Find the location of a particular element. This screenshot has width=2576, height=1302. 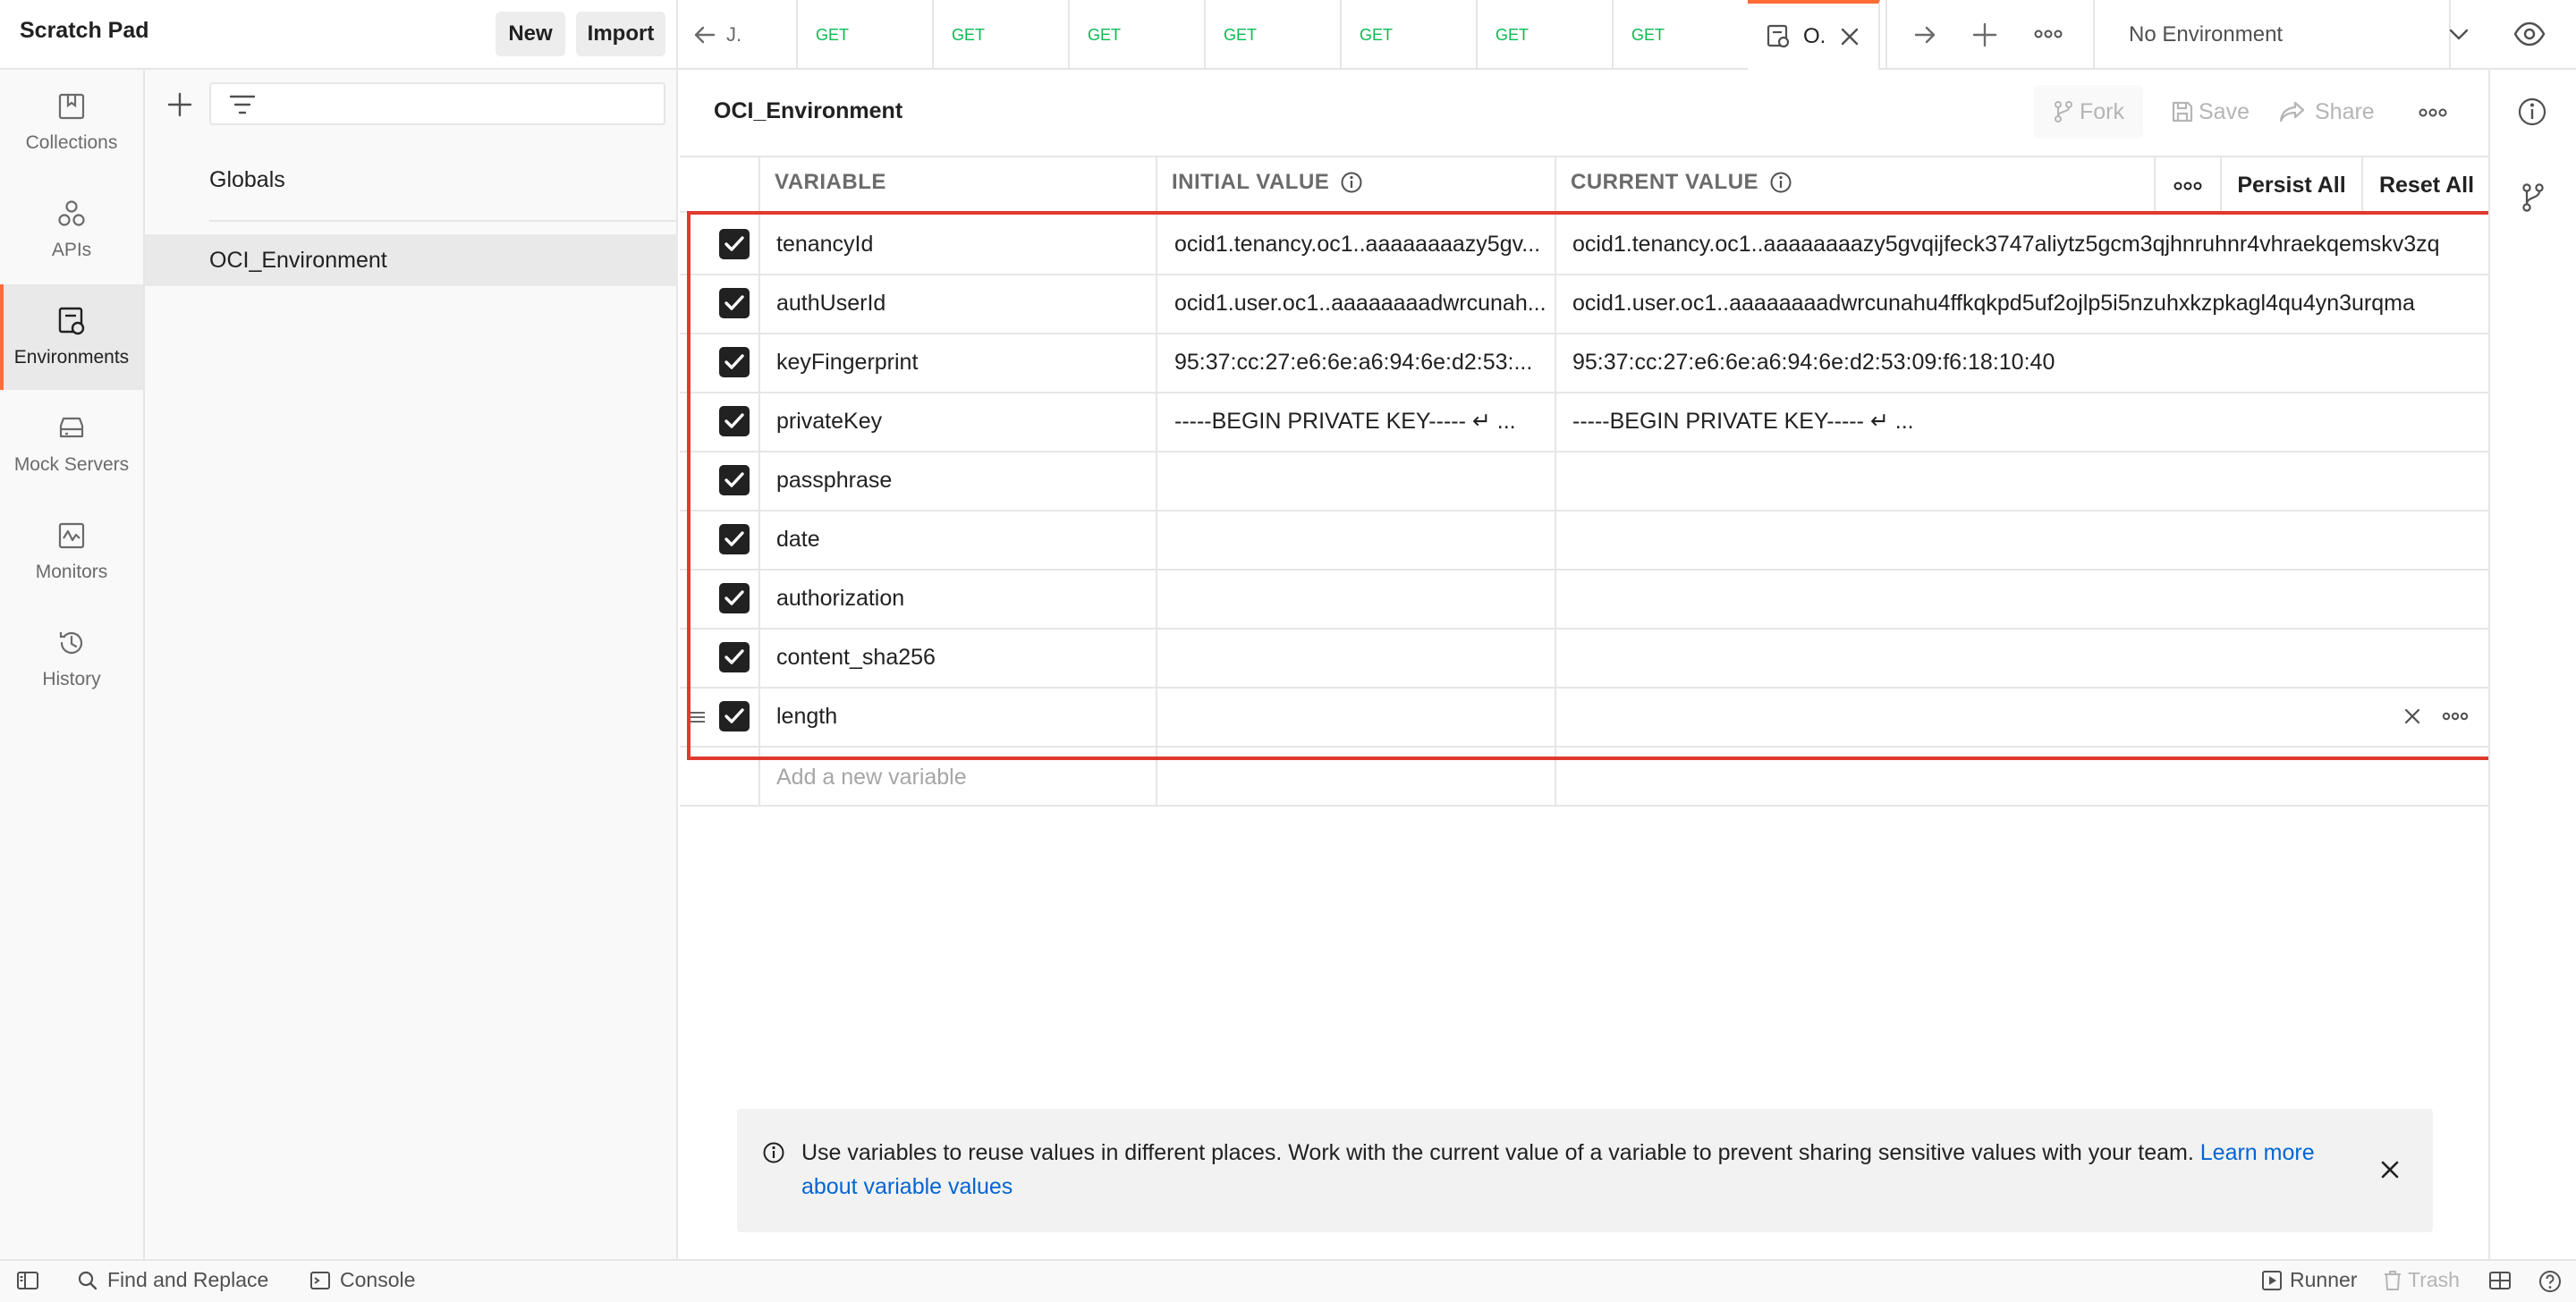

sidebar-item-apis: APIs is located at coordinates (71, 230).